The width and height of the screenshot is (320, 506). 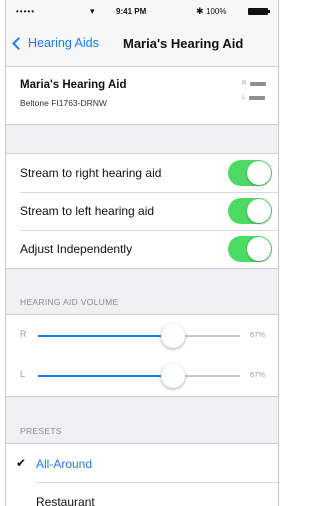 I want to click on slider-side-label: R, so click(x=23, y=334).